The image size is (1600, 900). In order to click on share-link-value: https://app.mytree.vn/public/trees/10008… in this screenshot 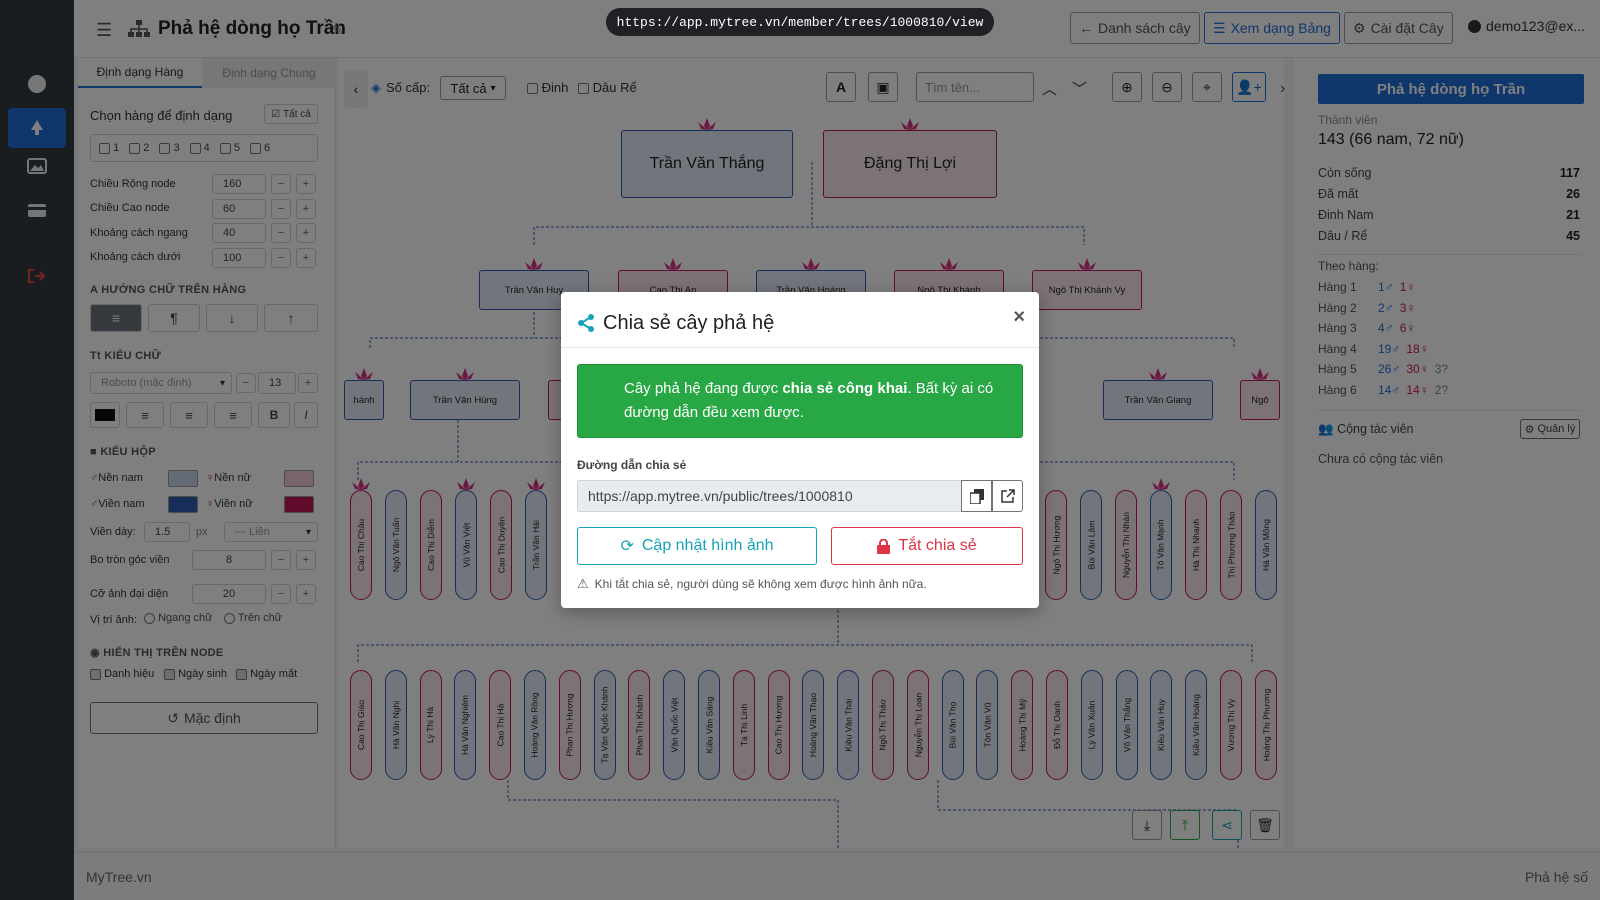, I will do `click(720, 496)`.